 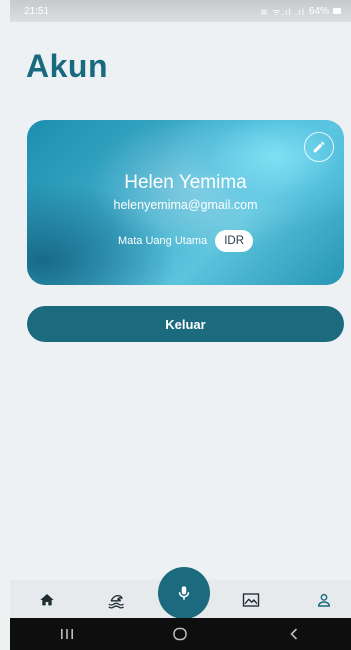 I want to click on back-button, so click(x=294, y=634).